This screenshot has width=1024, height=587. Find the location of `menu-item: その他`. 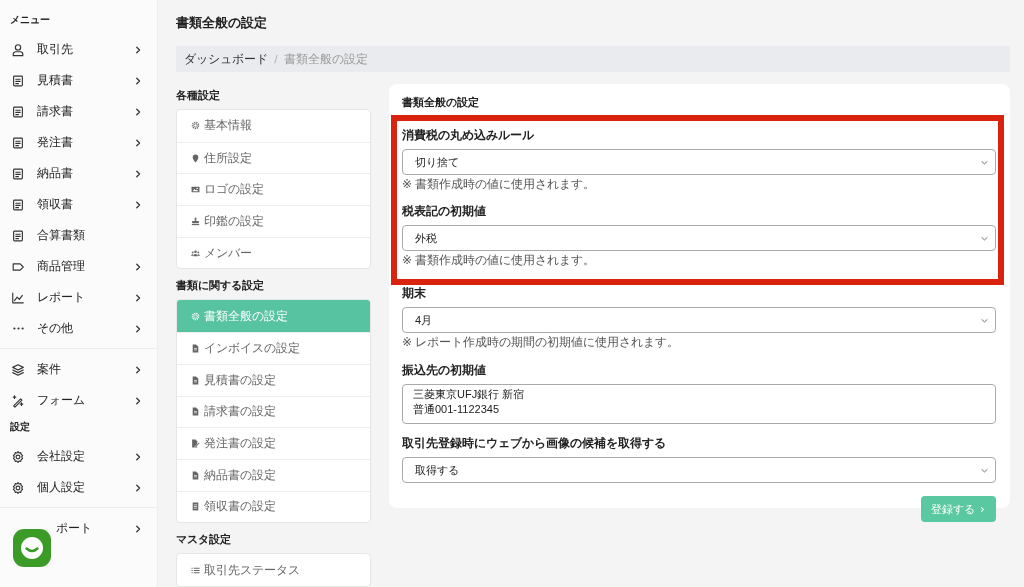

menu-item: その他 is located at coordinates (78, 328).